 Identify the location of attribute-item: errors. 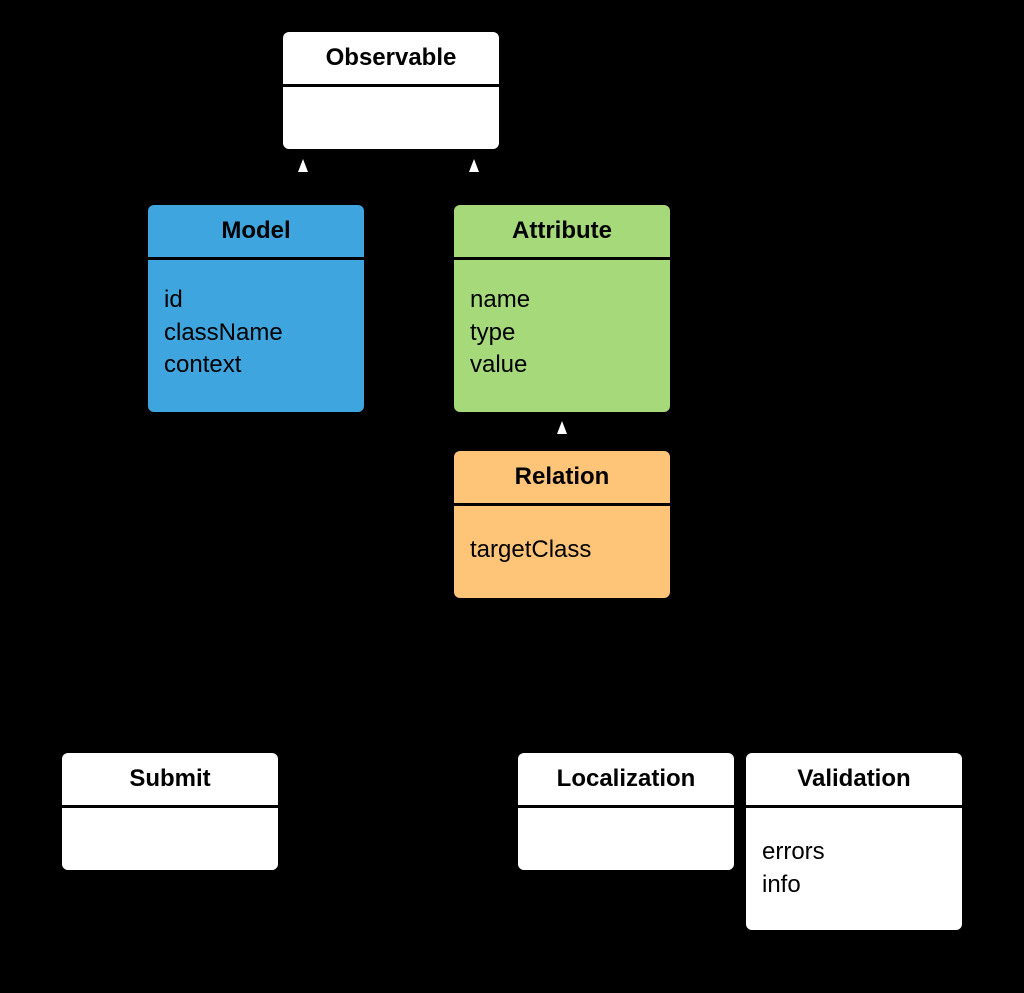
(793, 851).